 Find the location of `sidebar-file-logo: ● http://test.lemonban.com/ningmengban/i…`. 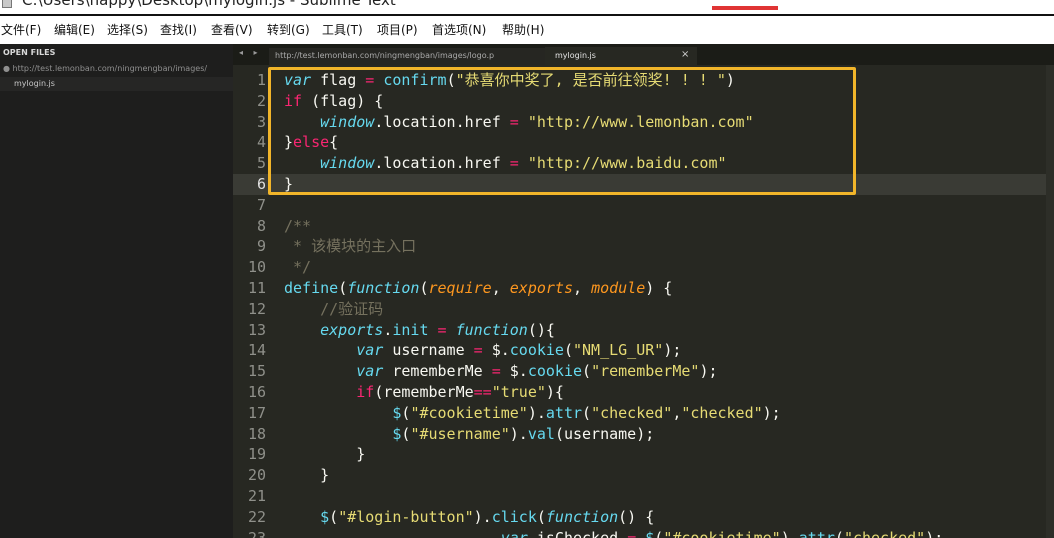

sidebar-file-logo: ● http://test.lemonban.com/ningmengban/i… is located at coordinates (105, 68).